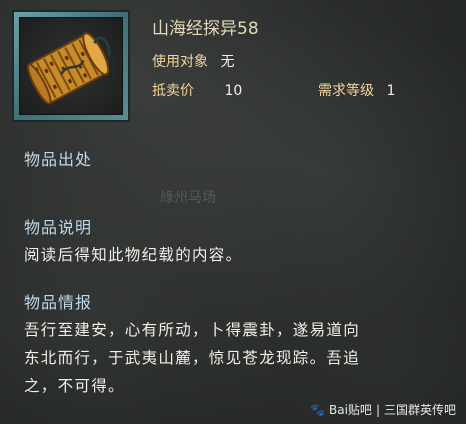 Image resolution: width=466 pixels, height=424 pixels. I want to click on item-icon-frame, so click(71, 66).